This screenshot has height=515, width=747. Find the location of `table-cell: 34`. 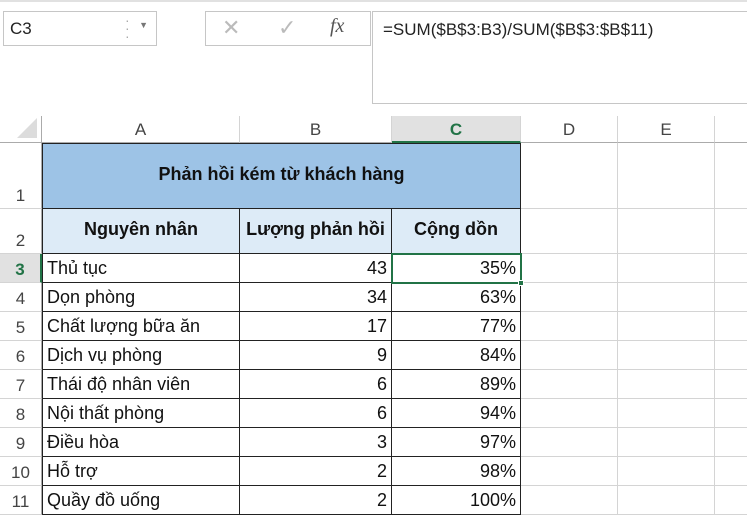

table-cell: 34 is located at coordinates (316, 297).